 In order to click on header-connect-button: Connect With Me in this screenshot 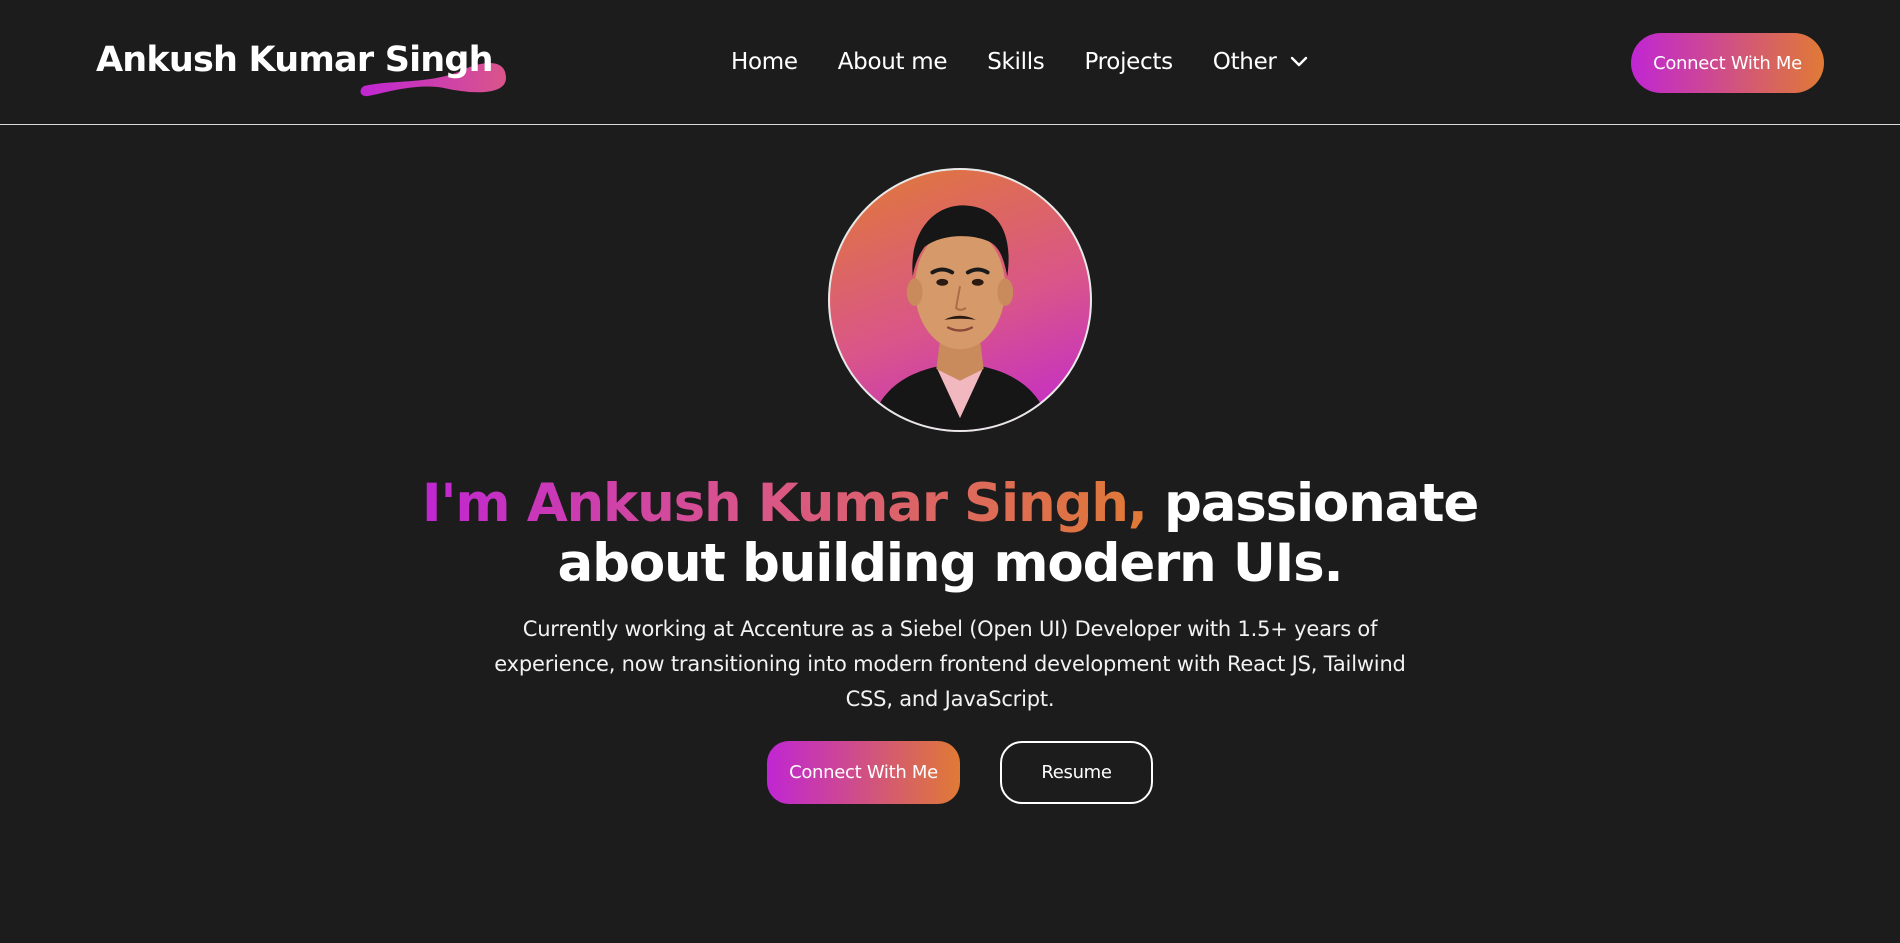, I will do `click(1727, 63)`.